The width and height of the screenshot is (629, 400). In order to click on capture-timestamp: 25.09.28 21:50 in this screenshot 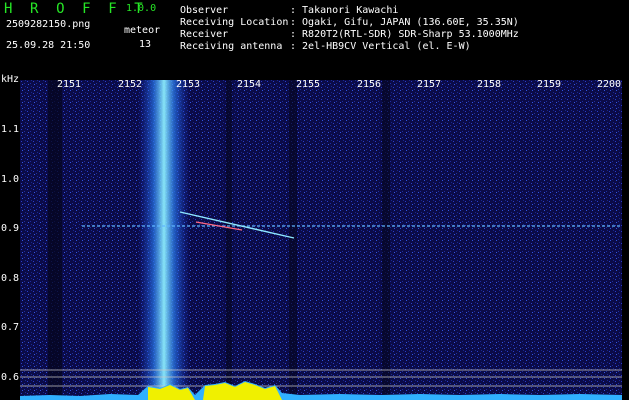, I will do `click(48, 45)`.